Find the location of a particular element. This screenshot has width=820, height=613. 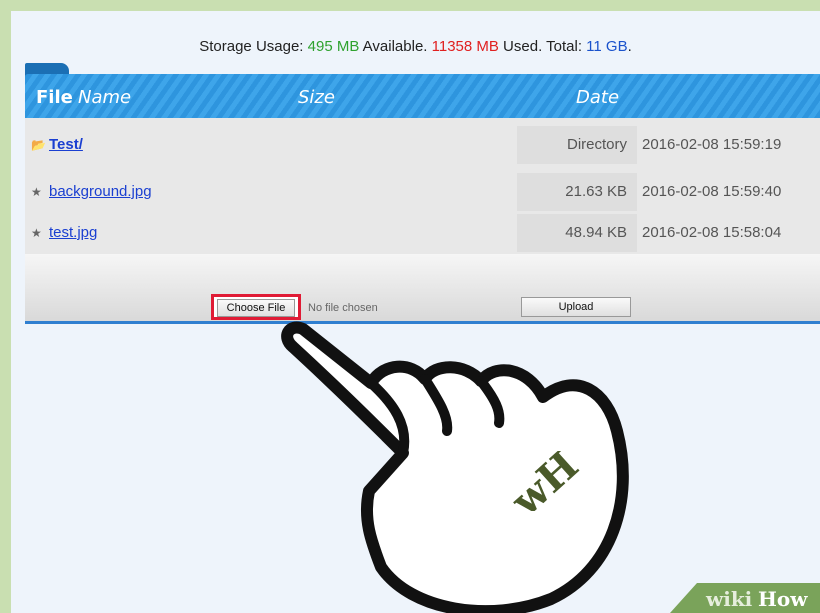

wh-logo: wH is located at coordinates (544, 484).